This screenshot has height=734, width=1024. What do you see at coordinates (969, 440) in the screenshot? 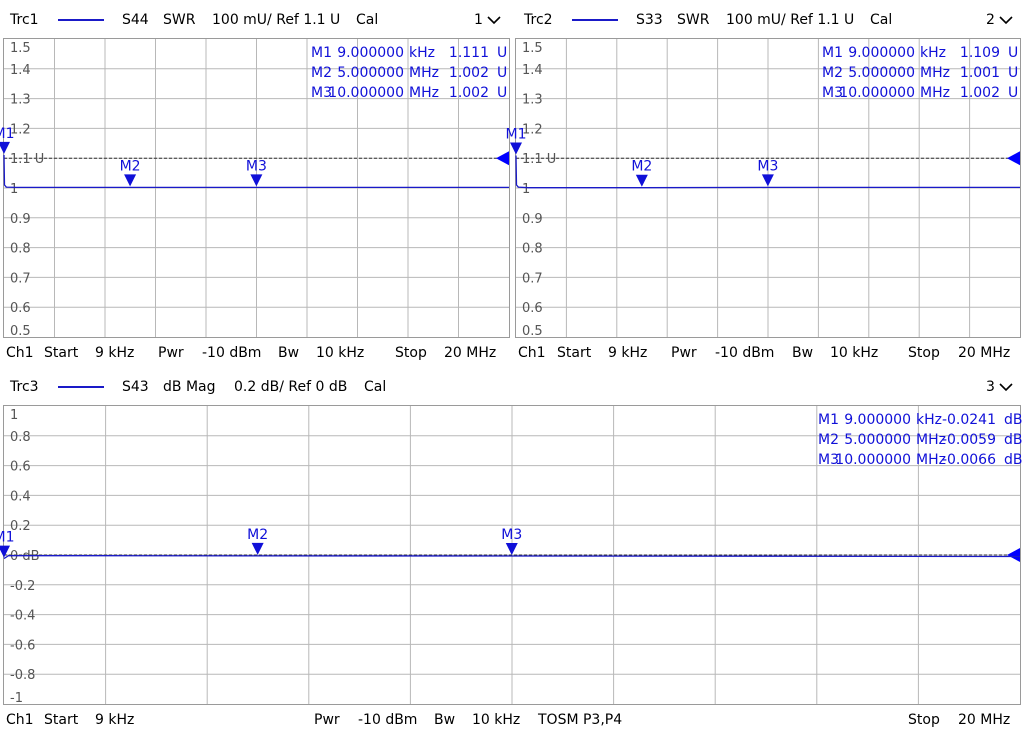
I see `readout-value: -0.0059` at bounding box center [969, 440].